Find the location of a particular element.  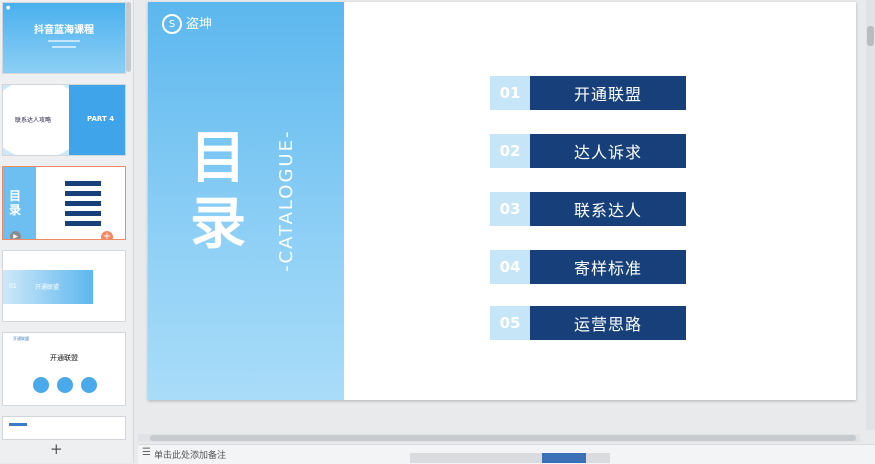

thumb-header-line is located at coordinates (18, 424).